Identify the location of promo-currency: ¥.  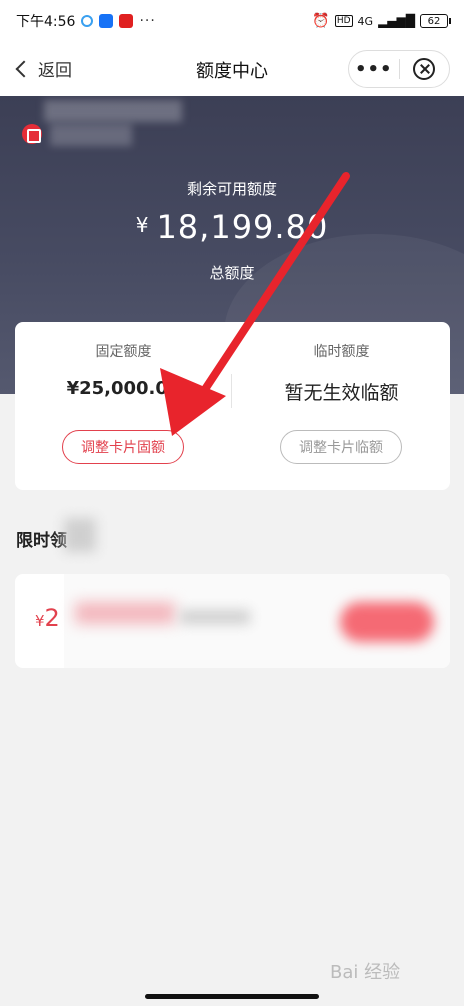
(40, 621).